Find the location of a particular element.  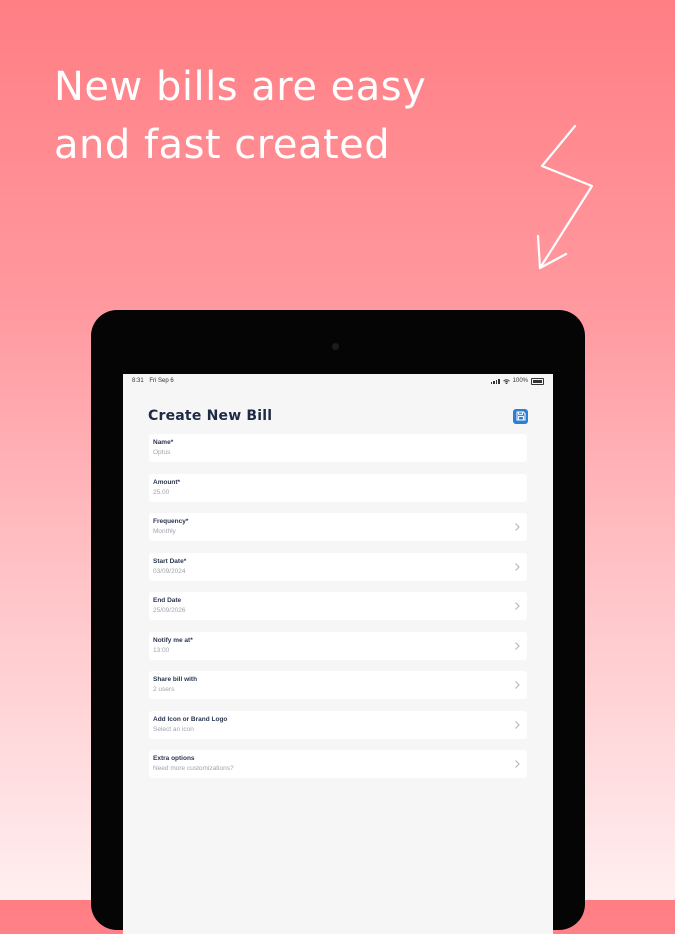

field-value: Select an icon is located at coordinates (173, 729).